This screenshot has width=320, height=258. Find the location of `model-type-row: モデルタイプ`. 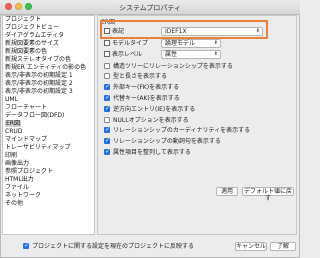

model-type-row: モデルタイプ is located at coordinates (126, 43).